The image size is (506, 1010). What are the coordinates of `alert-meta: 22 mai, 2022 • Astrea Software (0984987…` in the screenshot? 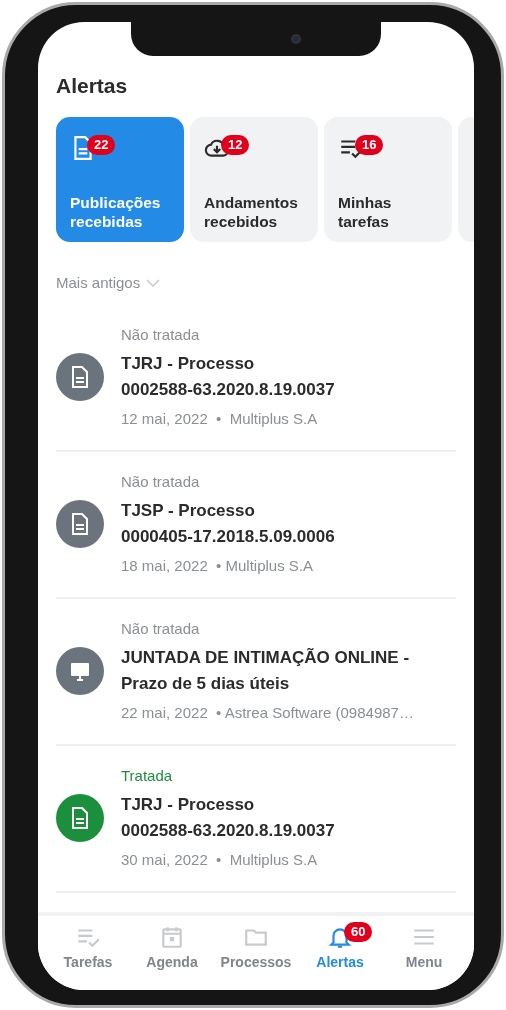 It's located at (267, 713).